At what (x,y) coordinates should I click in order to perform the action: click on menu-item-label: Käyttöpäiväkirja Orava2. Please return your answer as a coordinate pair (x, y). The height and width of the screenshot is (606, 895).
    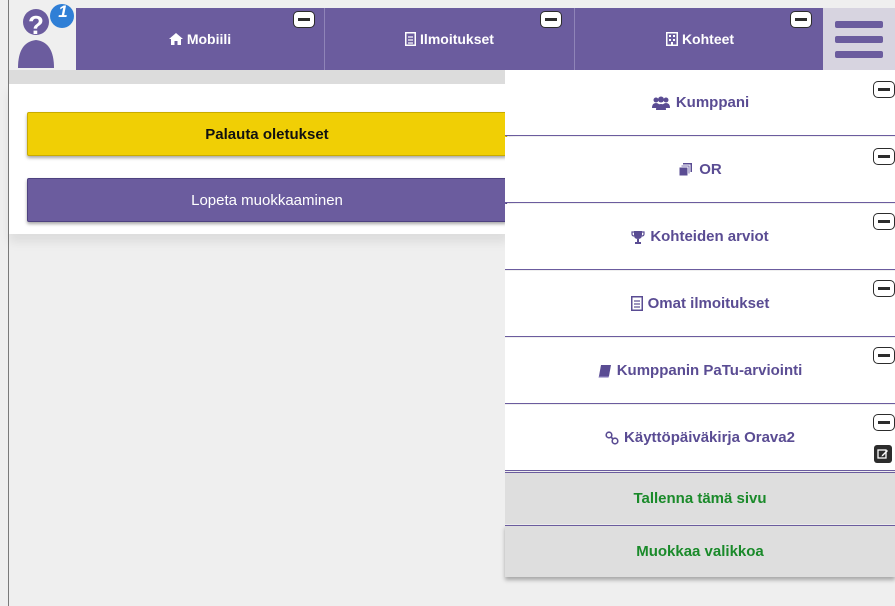
    Looking at the image, I should click on (709, 437).